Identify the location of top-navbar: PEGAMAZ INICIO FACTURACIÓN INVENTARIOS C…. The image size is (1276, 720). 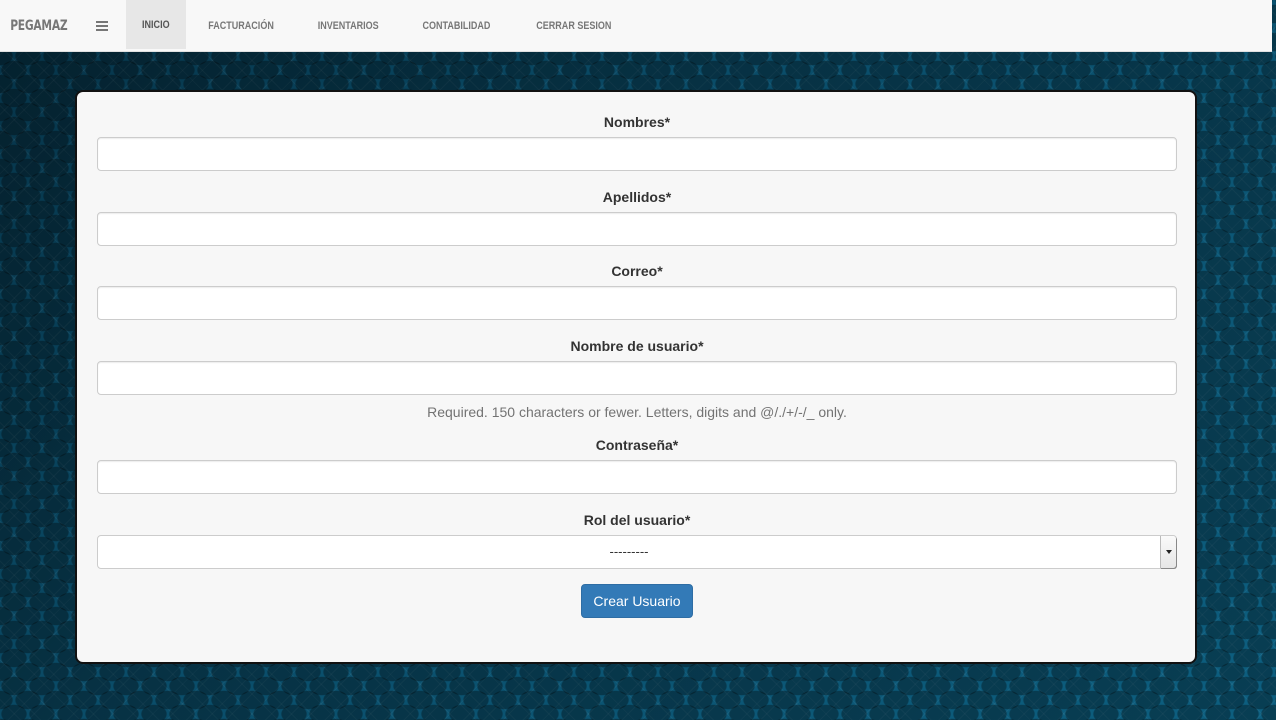
(636, 26).